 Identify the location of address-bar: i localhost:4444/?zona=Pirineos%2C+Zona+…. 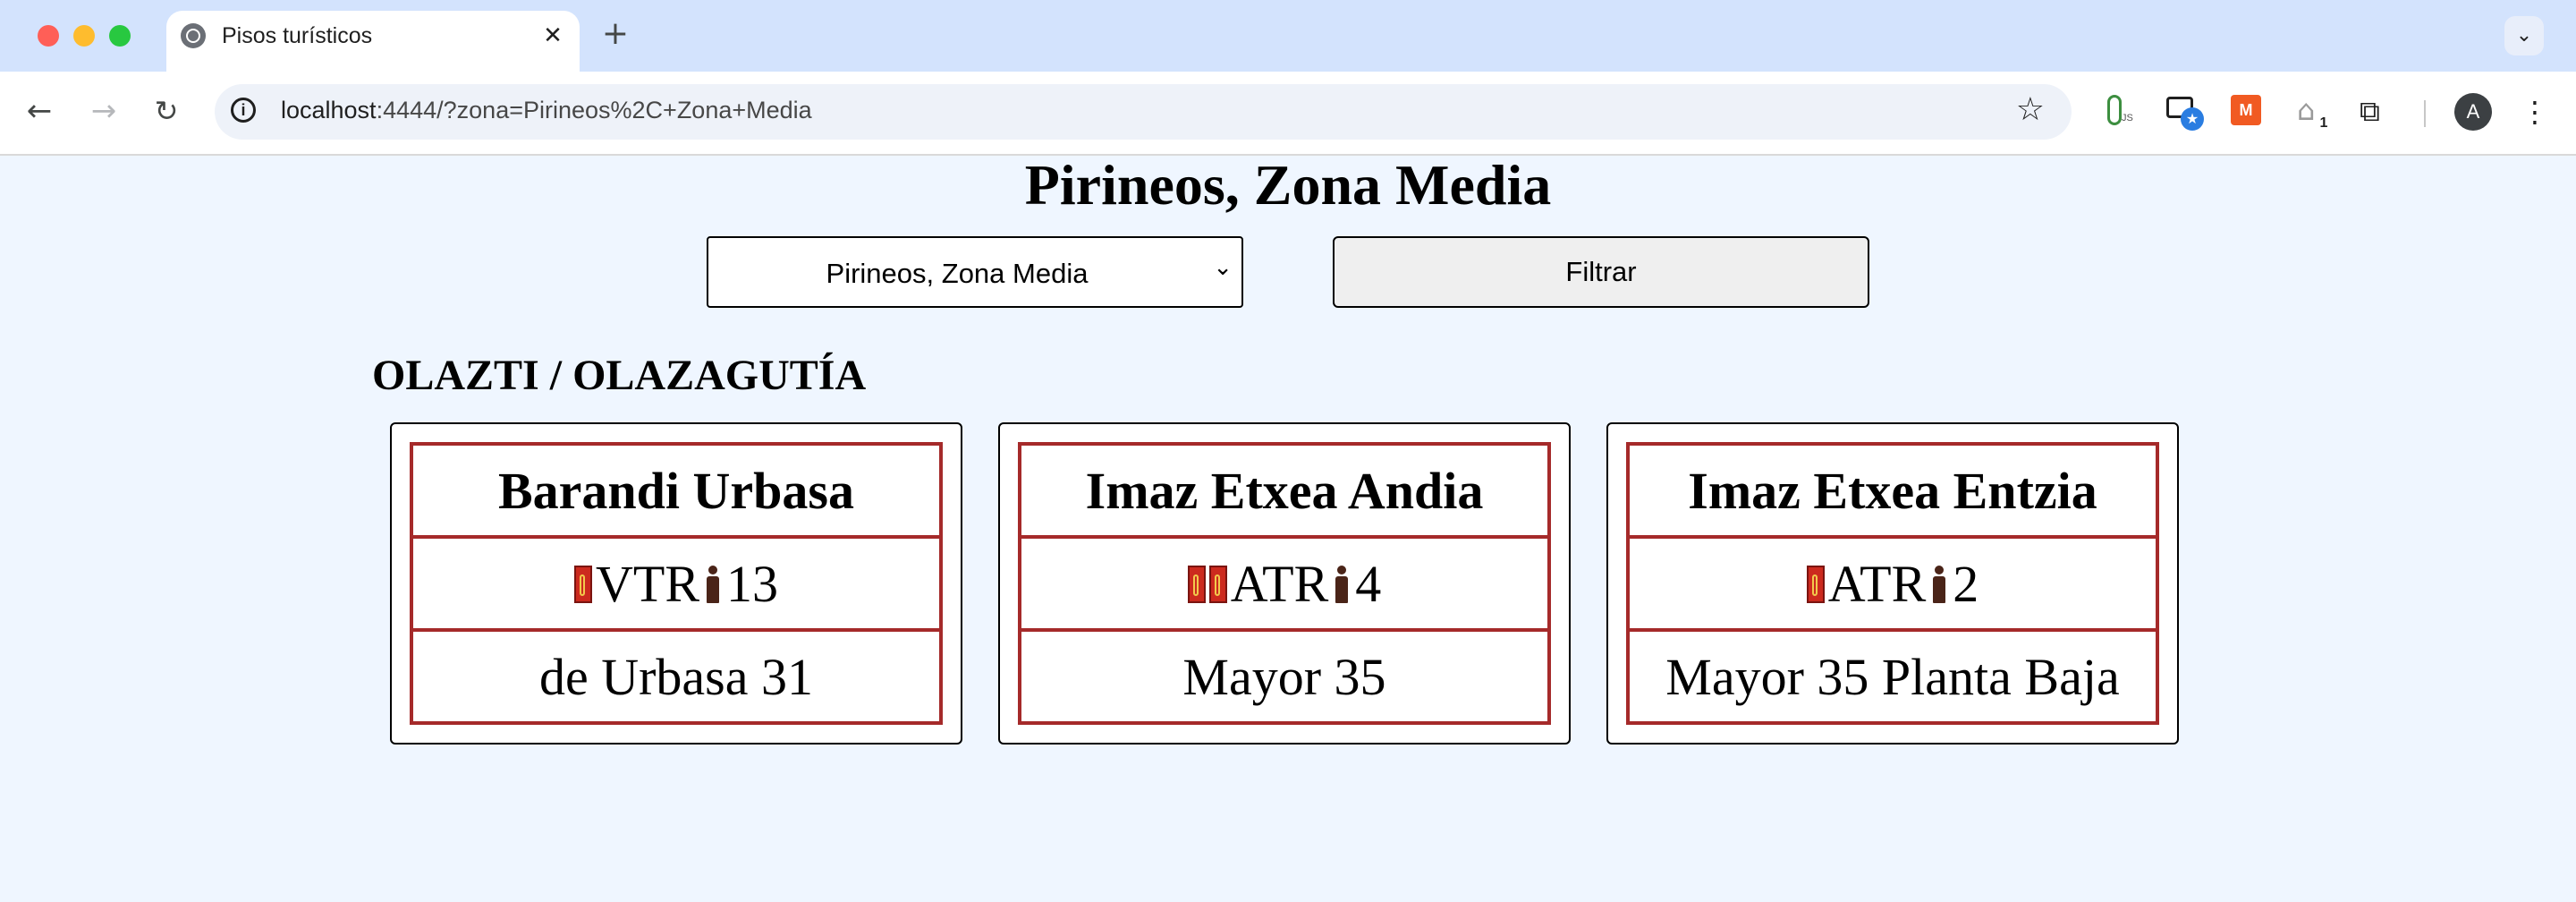
(1143, 112).